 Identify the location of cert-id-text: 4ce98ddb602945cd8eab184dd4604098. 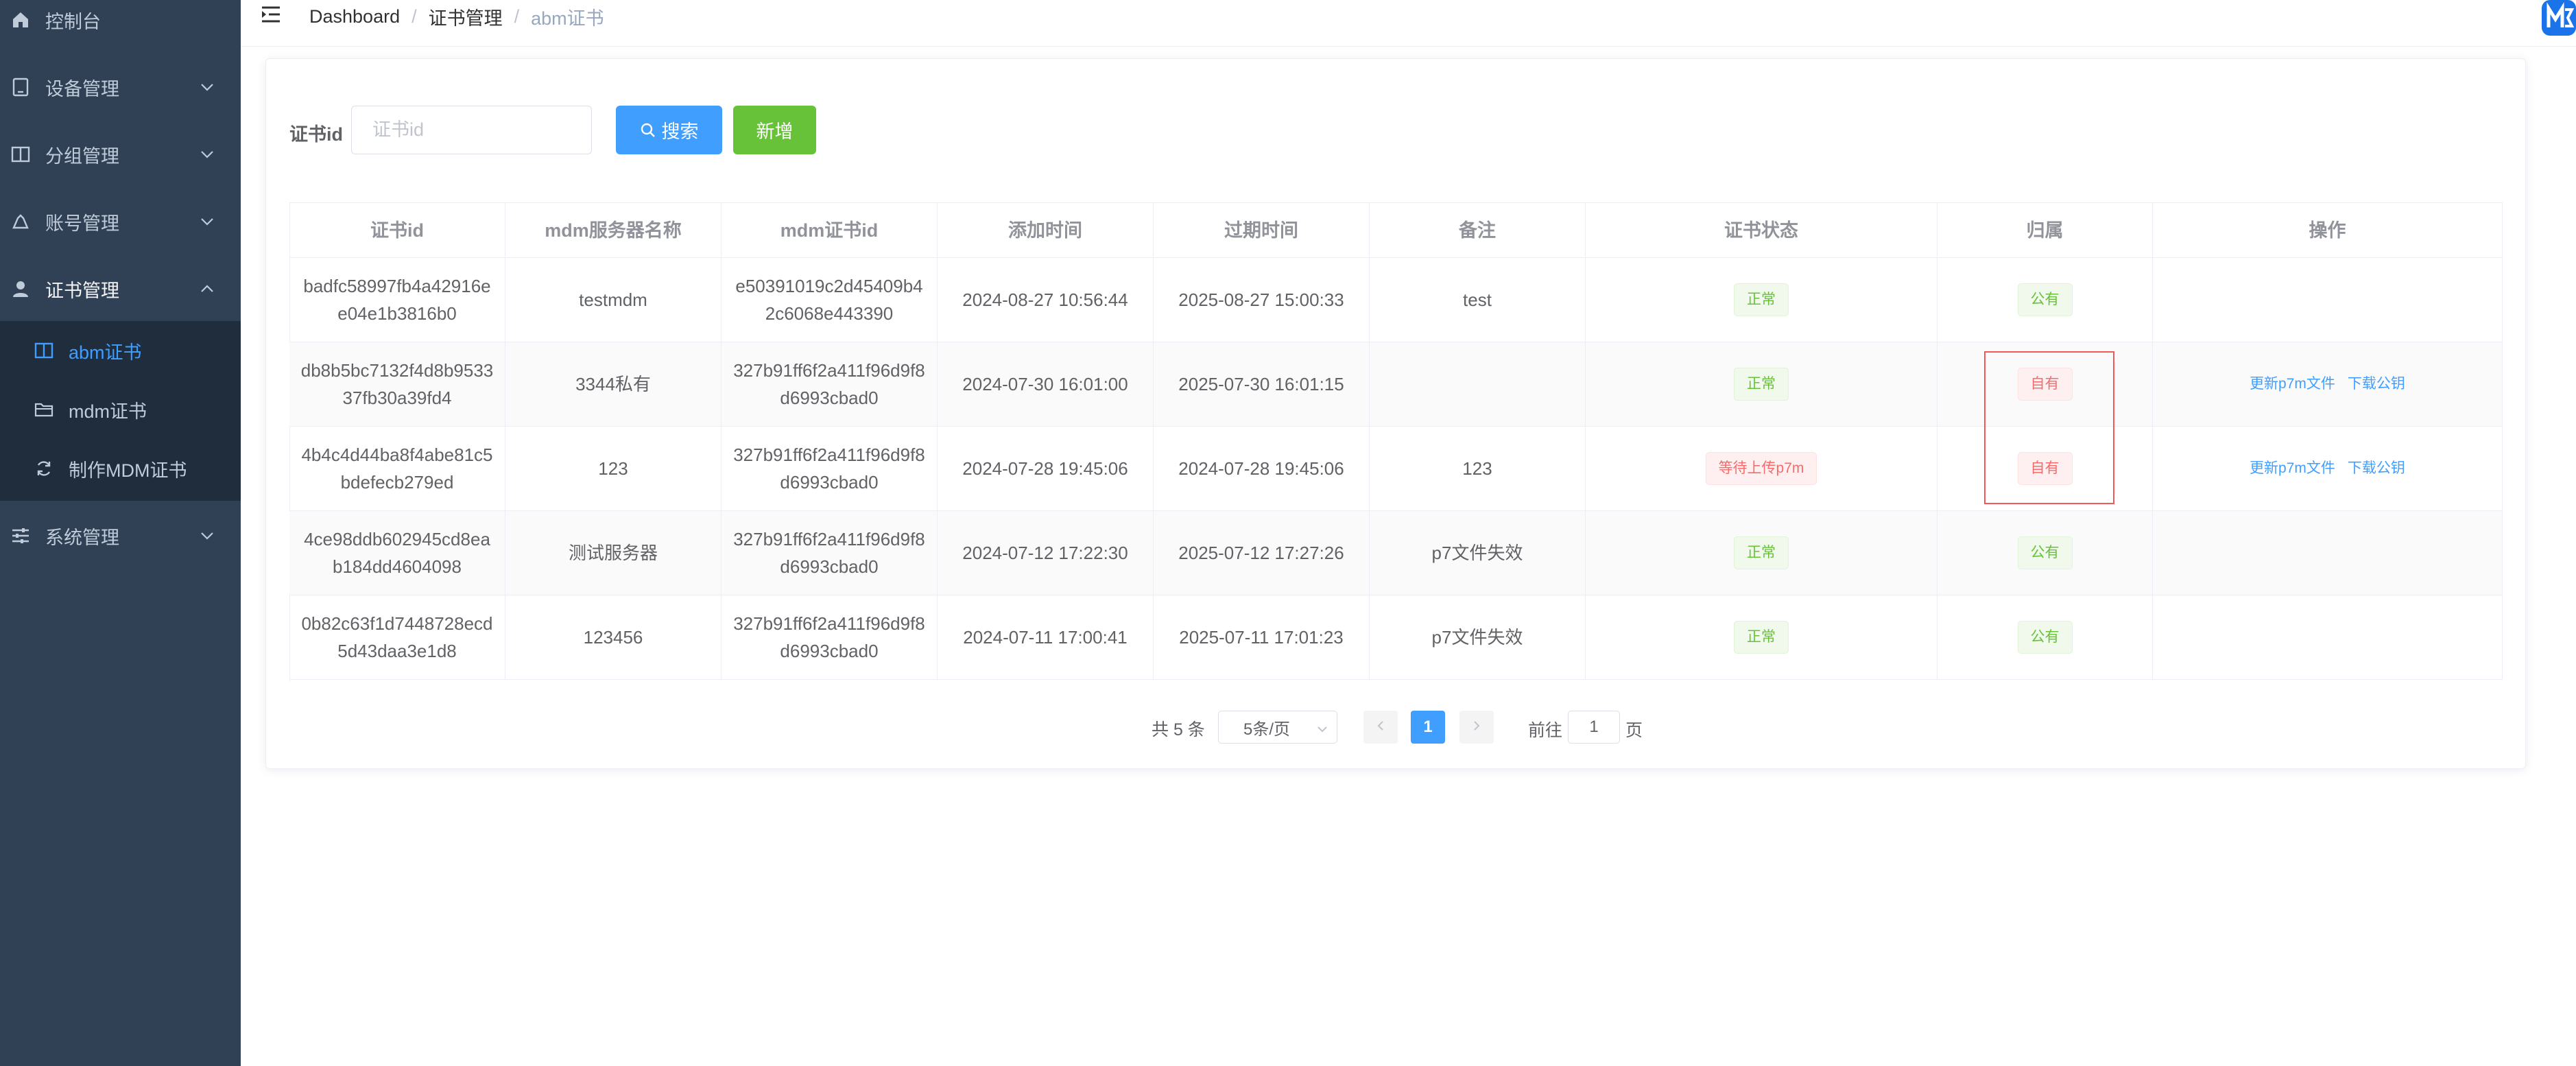
(397, 553).